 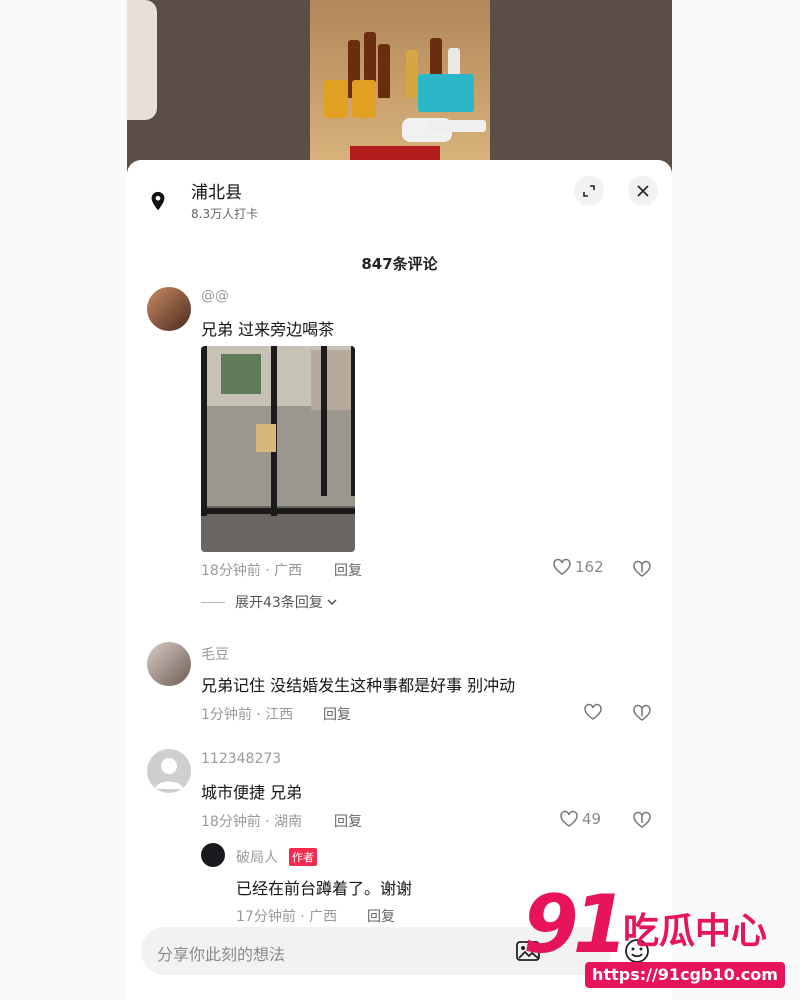 What do you see at coordinates (215, 654) in the screenshot?
I see `comment-username: 毛豆` at bounding box center [215, 654].